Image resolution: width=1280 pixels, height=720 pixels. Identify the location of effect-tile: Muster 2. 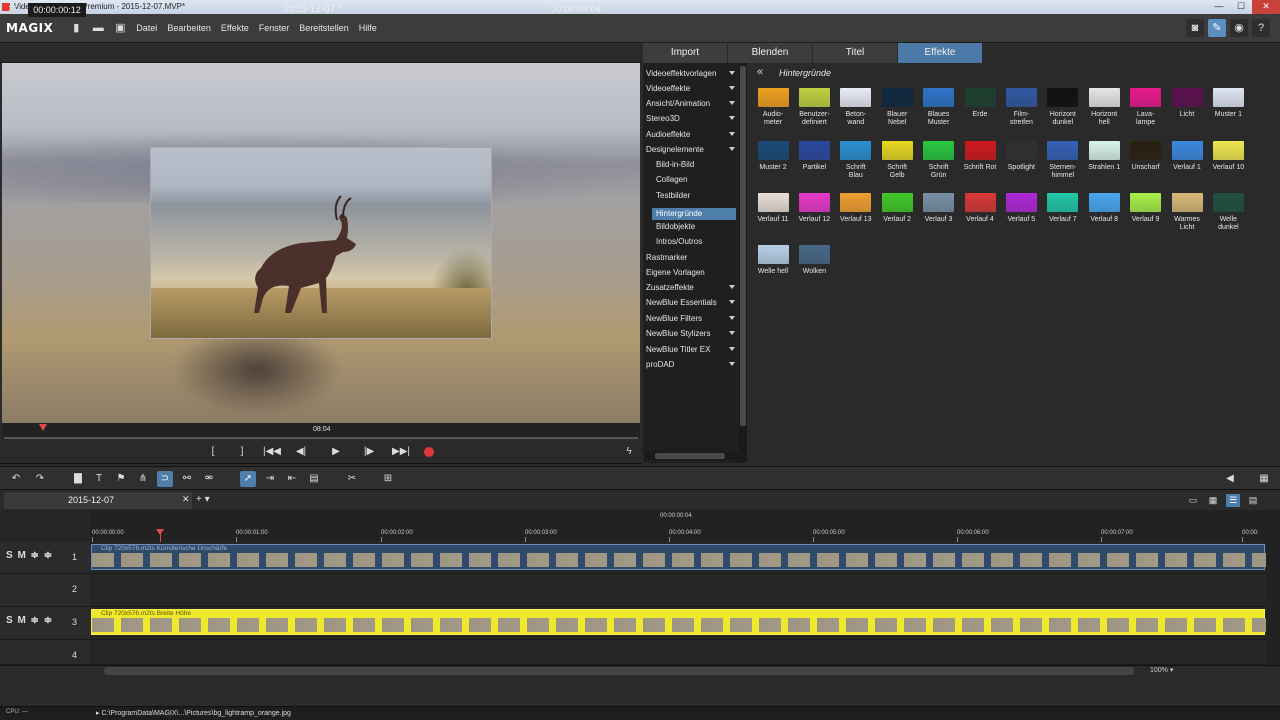
(773, 156).